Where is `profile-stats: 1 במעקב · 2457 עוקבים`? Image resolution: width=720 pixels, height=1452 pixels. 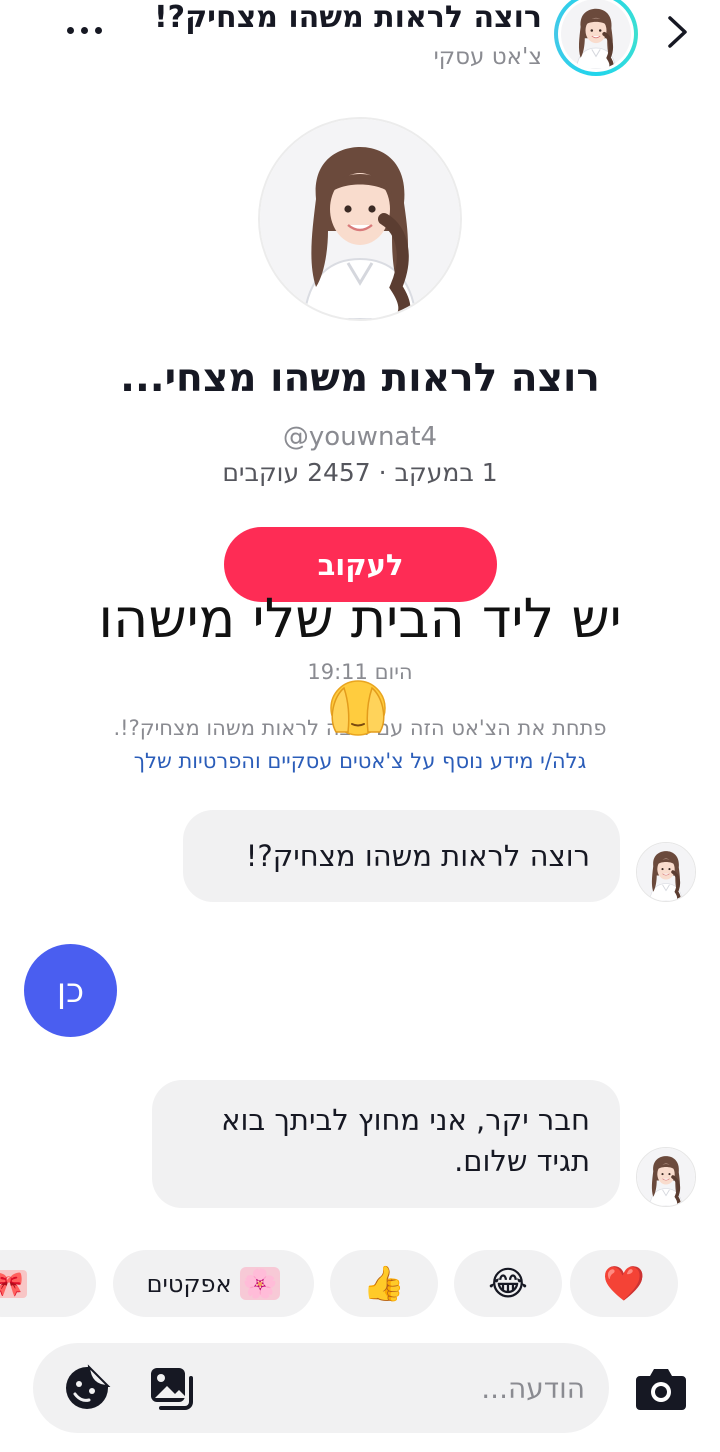 profile-stats: 1 במעקב · 2457 עוקבים is located at coordinates (360, 472).